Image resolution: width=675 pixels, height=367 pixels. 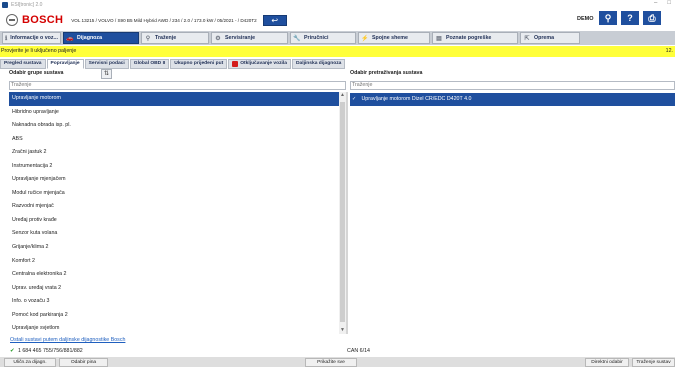 I want to click on list-item: Naknadna obrada isp. pl., so click(x=174, y=126).